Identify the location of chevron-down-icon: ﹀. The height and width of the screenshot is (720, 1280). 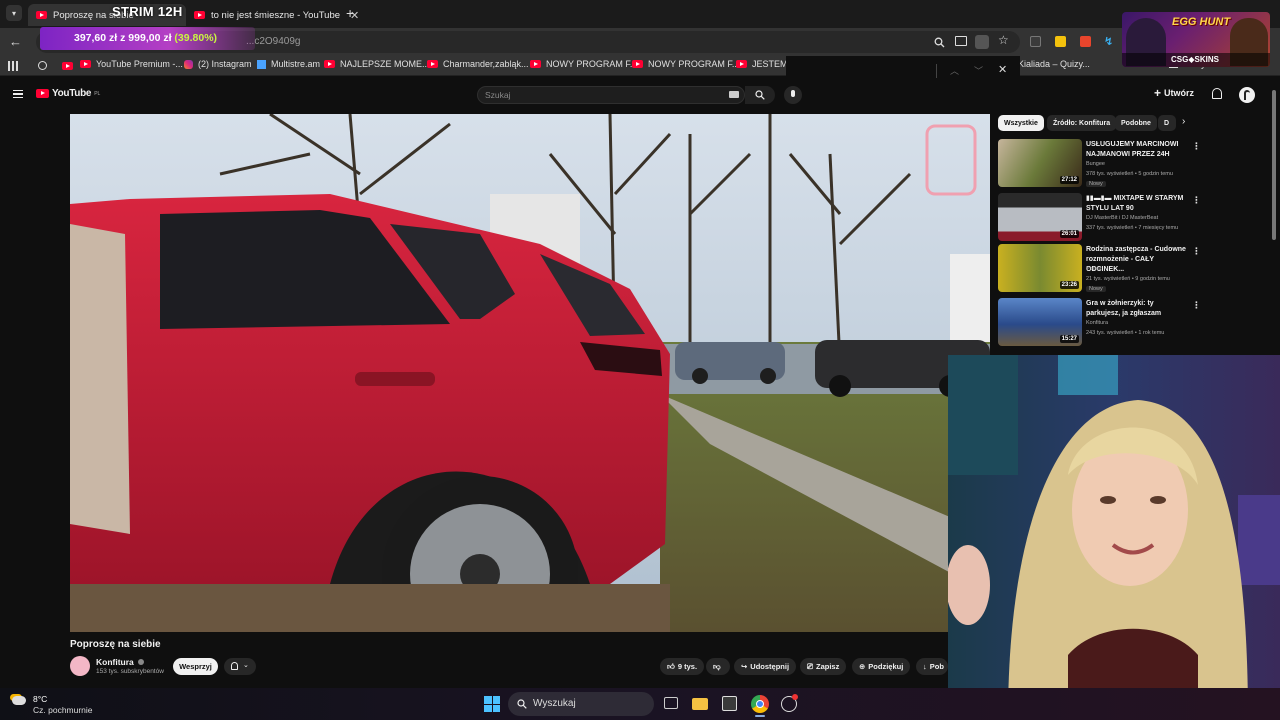
(978, 70).